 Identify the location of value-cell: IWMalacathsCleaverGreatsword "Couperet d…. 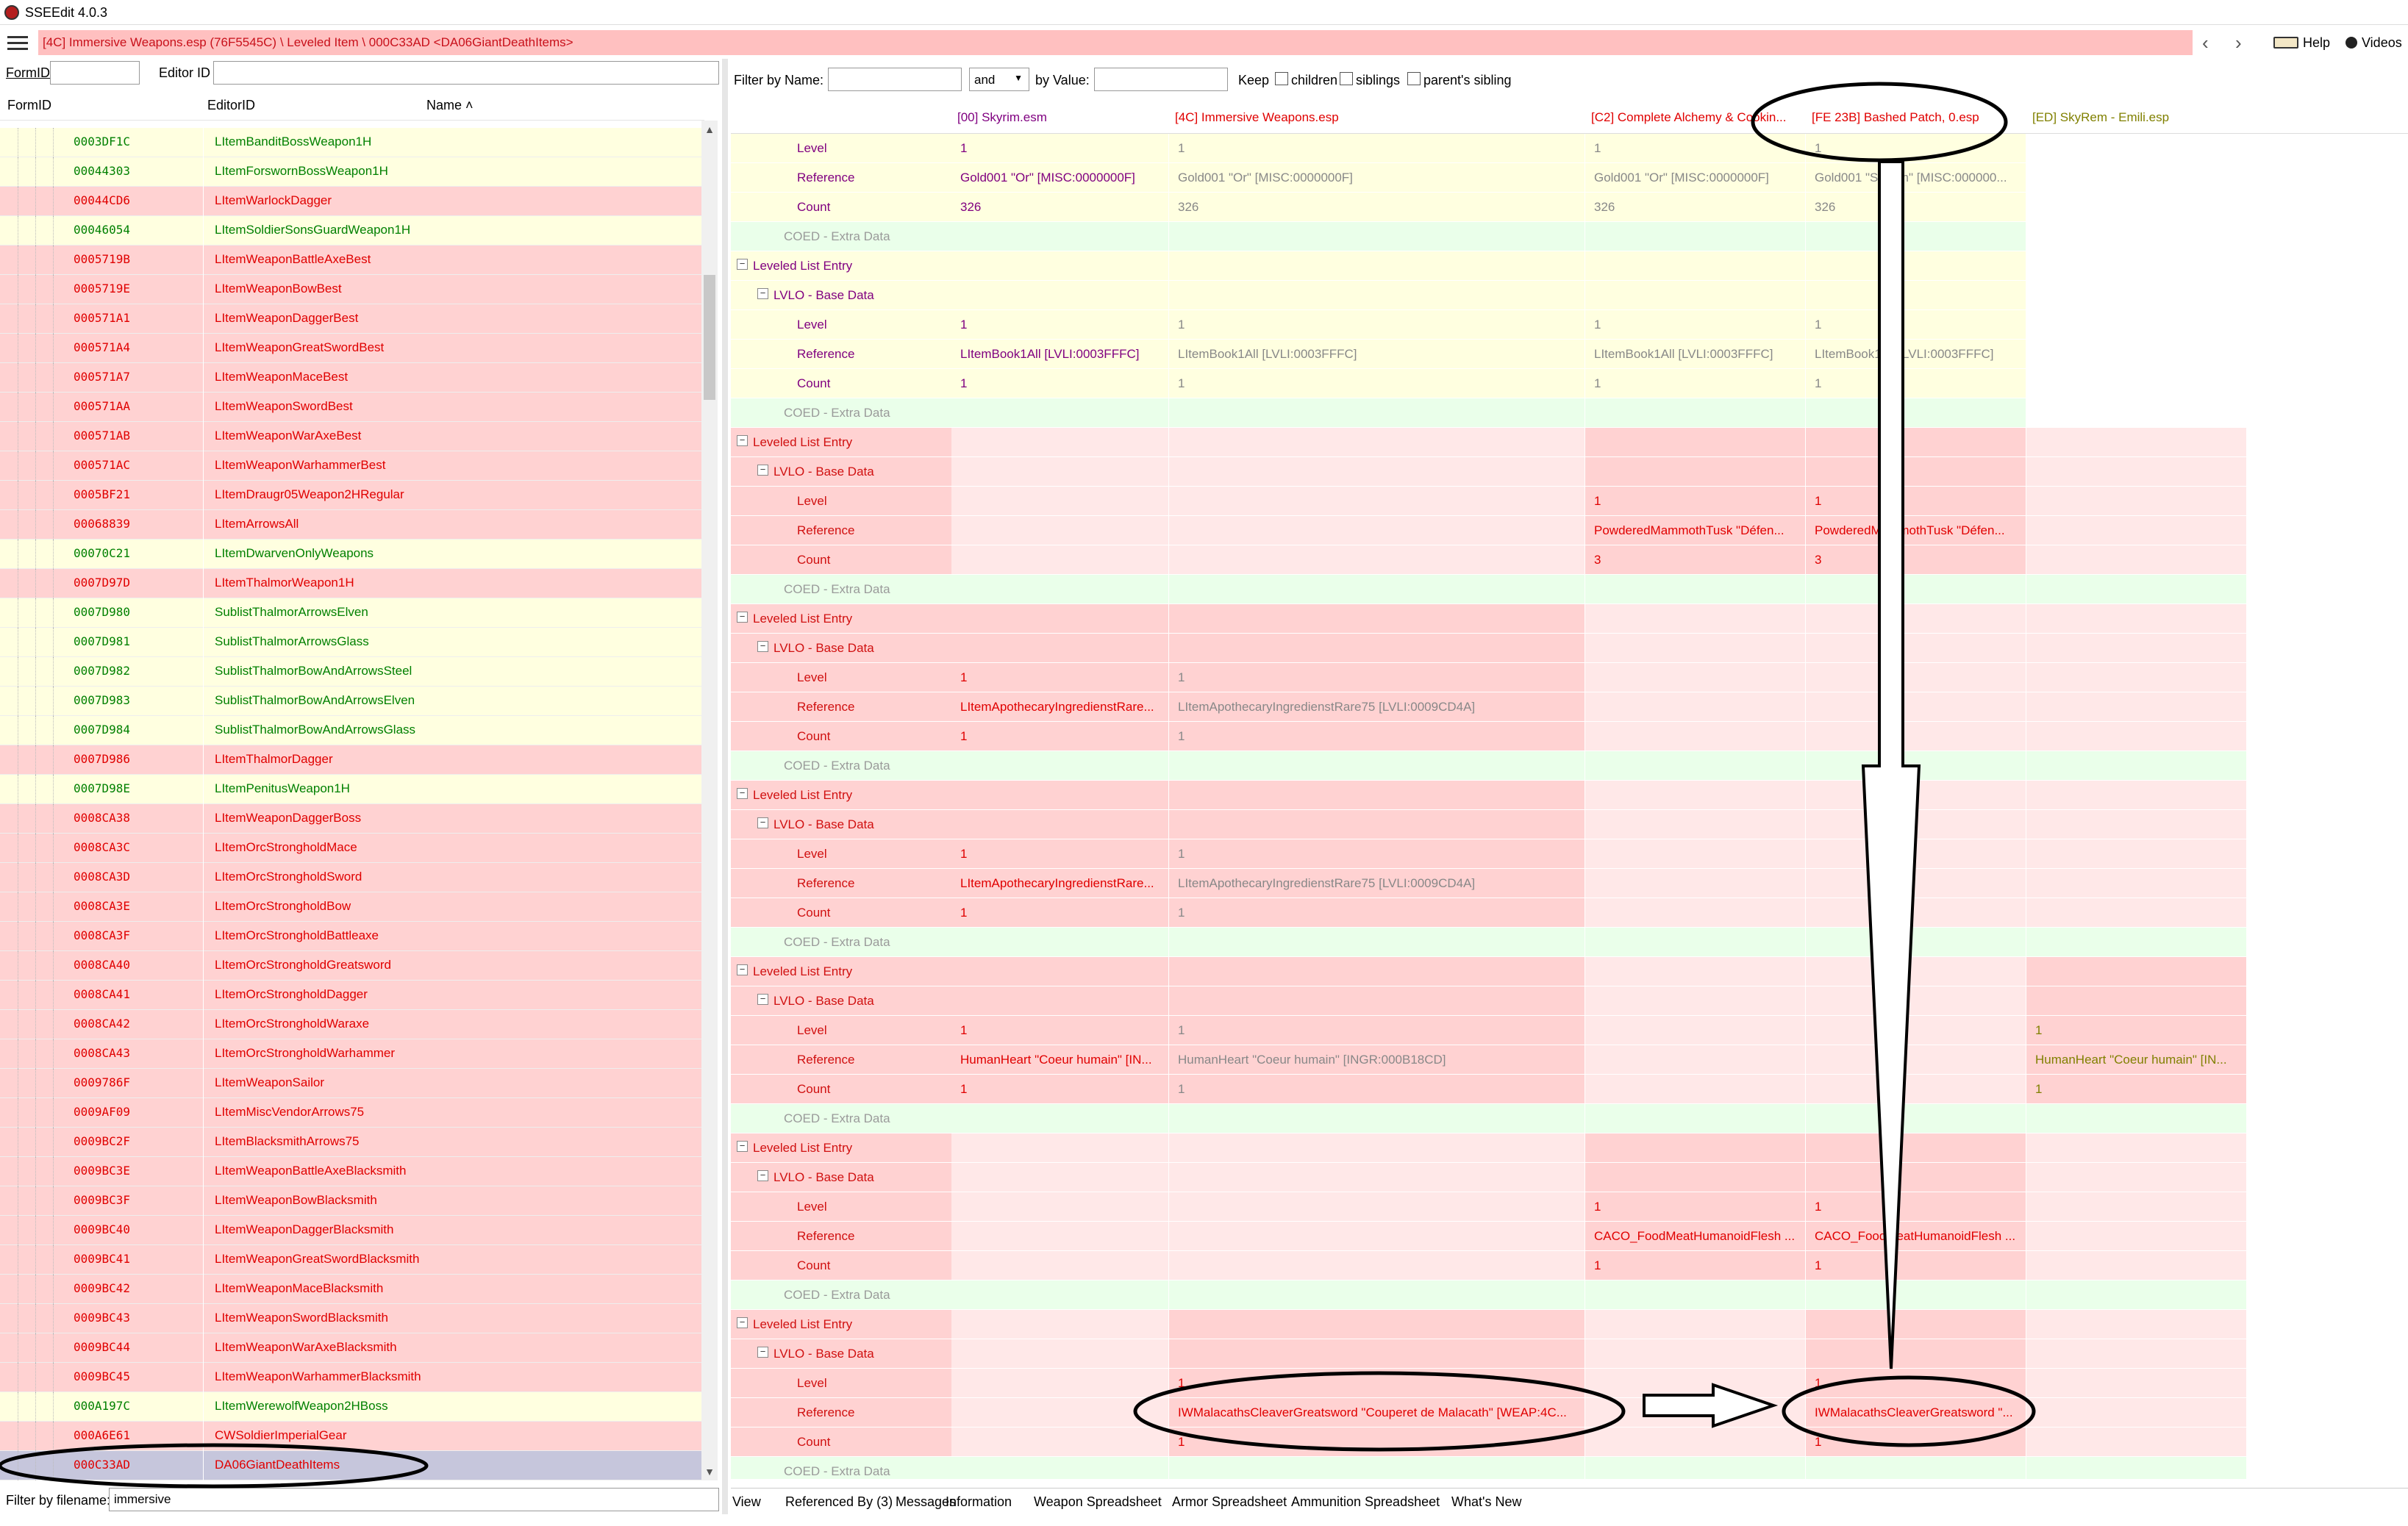
(1377, 1413).